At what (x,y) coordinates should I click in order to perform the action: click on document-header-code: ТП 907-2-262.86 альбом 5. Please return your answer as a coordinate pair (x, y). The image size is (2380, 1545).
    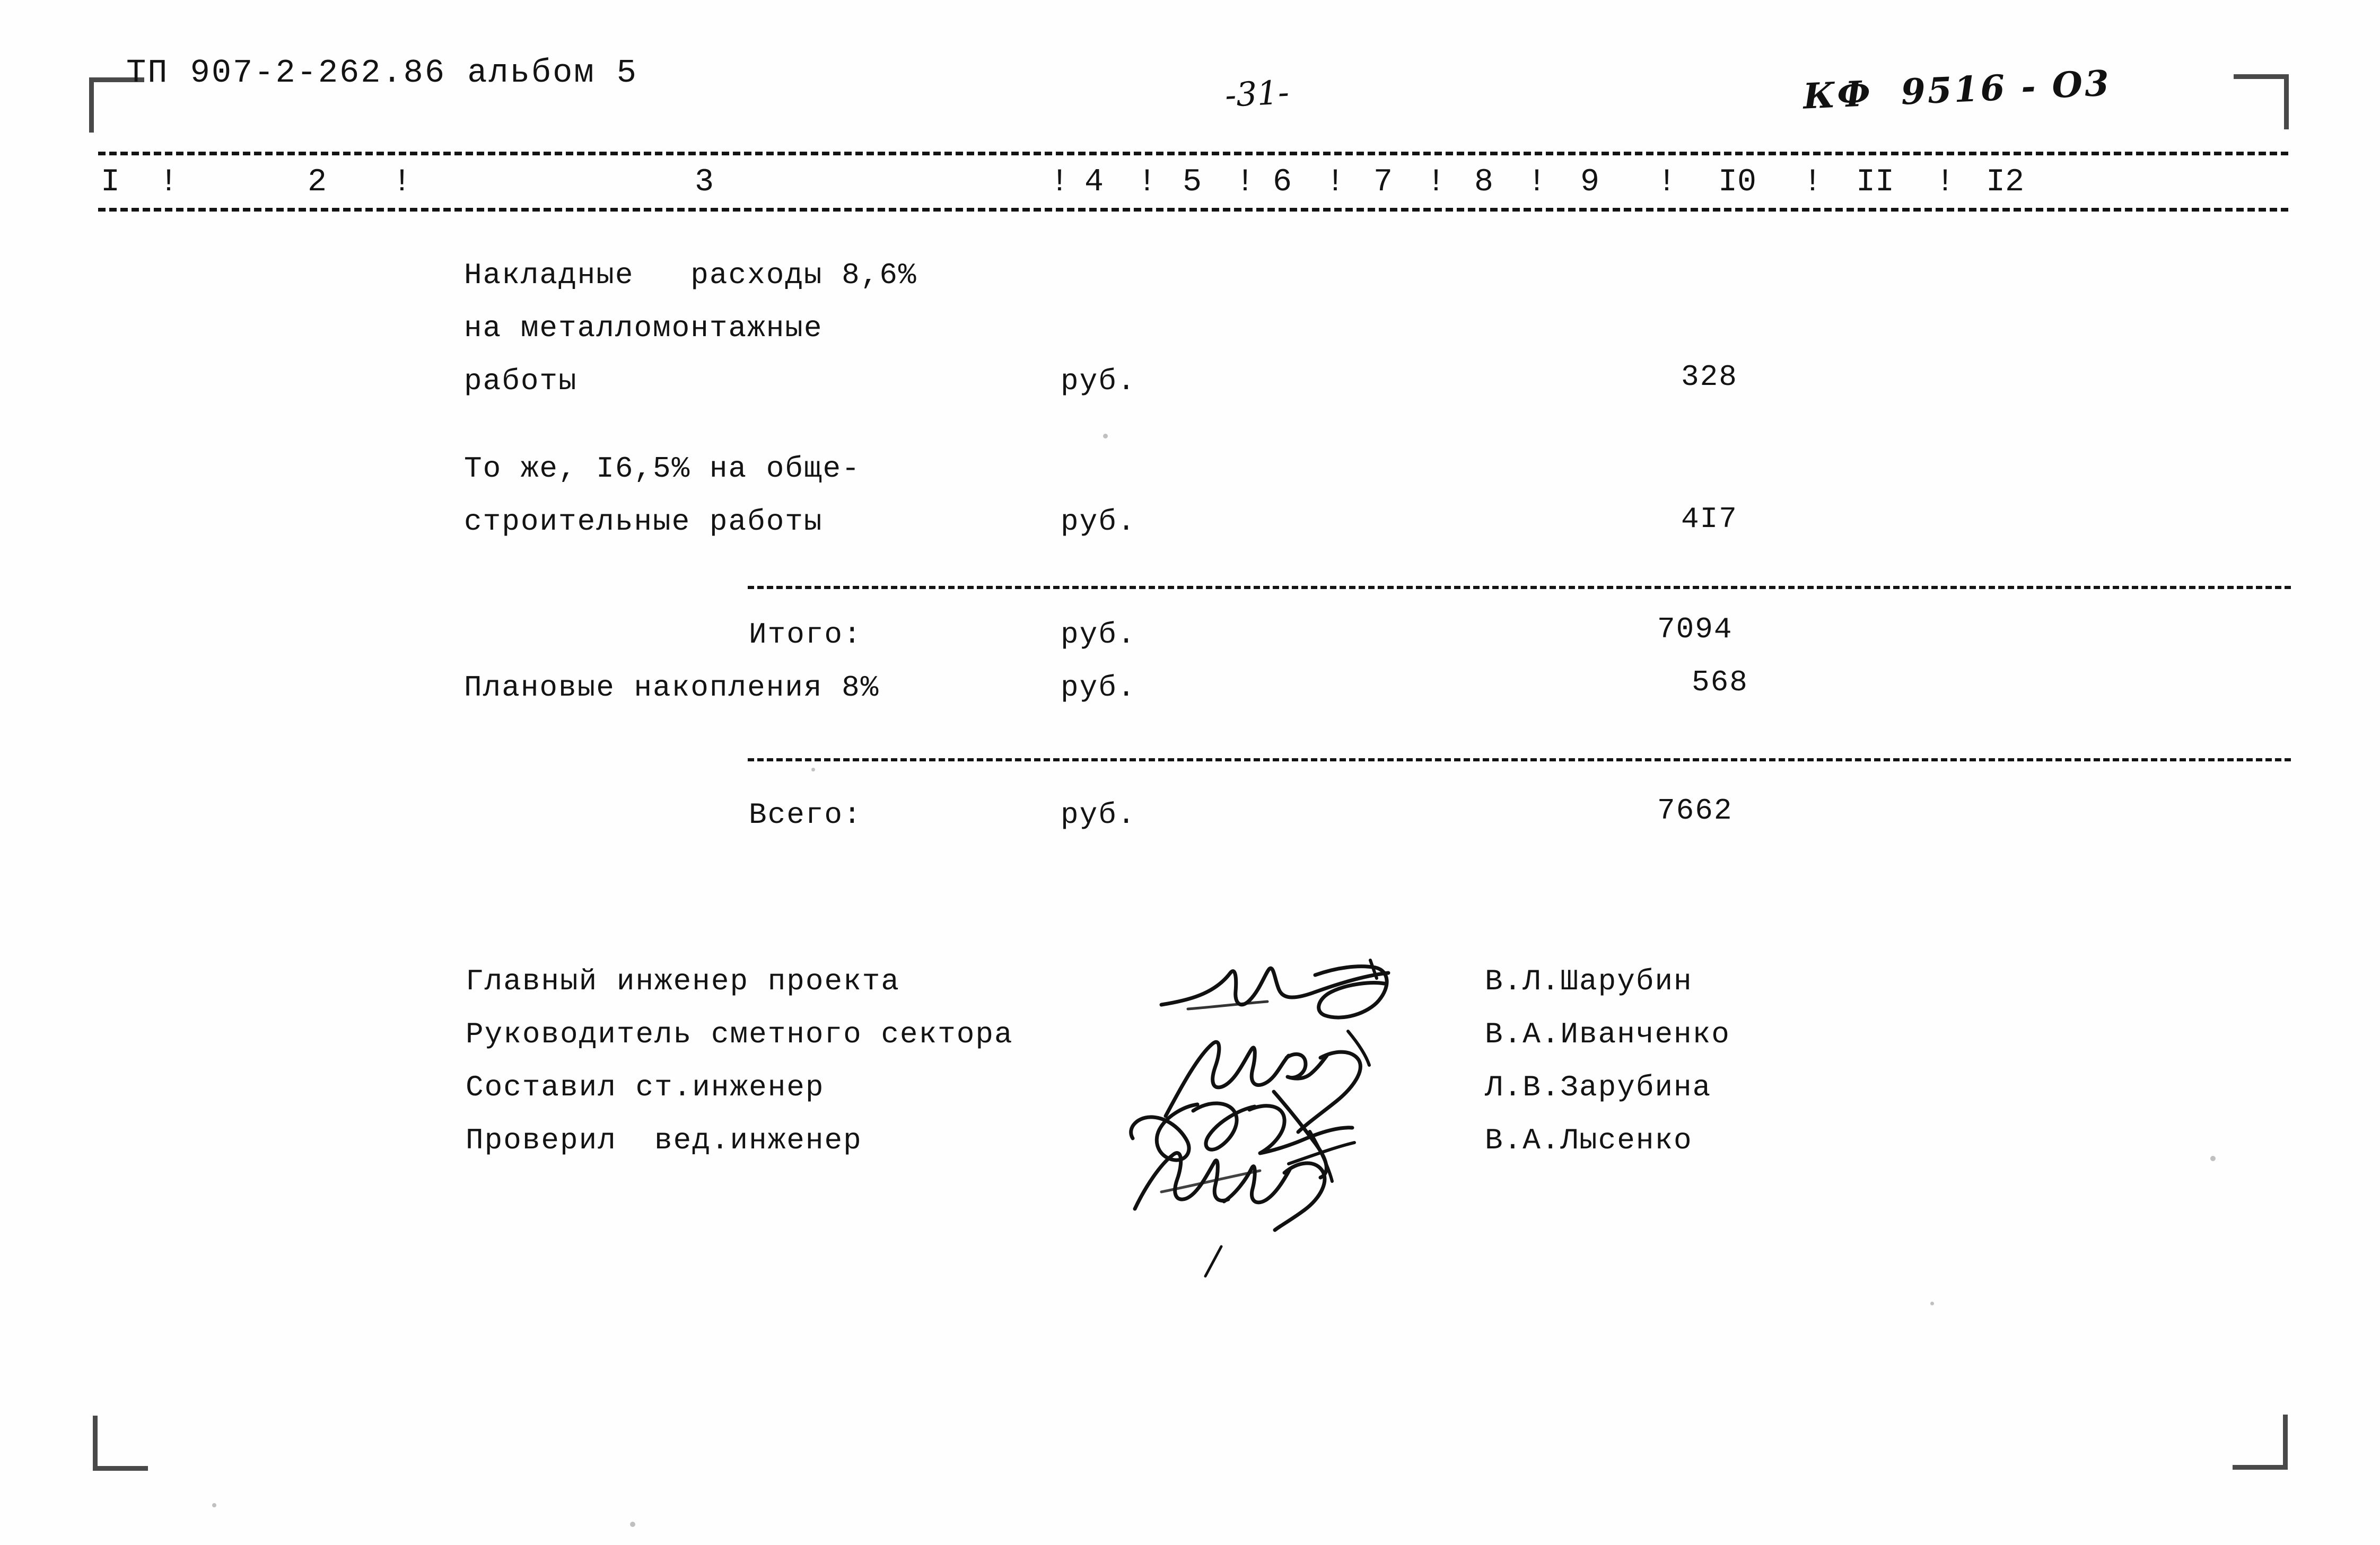
    Looking at the image, I should click on (382, 73).